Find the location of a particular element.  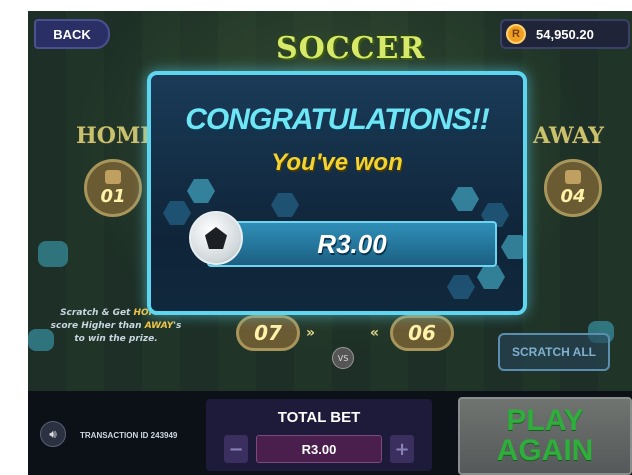

soccer-ball-icon is located at coordinates (216, 238).